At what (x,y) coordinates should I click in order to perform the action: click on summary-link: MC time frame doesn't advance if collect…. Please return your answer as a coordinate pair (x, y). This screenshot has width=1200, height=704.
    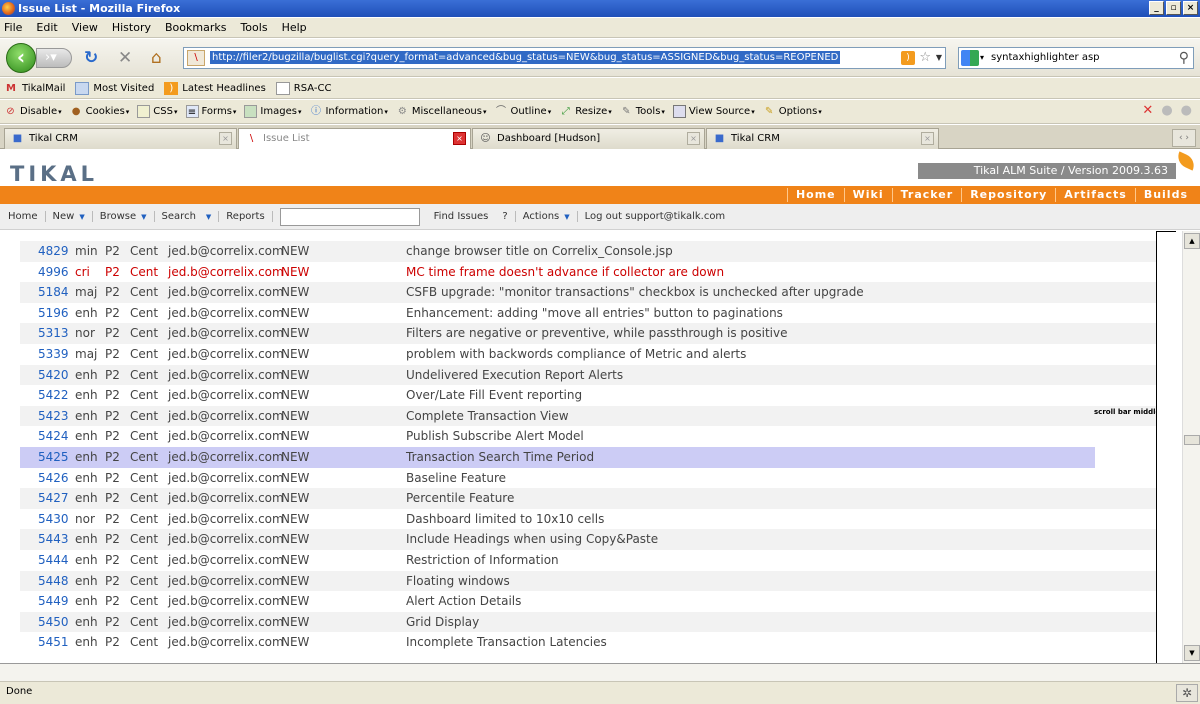
    Looking at the image, I should click on (565, 272).